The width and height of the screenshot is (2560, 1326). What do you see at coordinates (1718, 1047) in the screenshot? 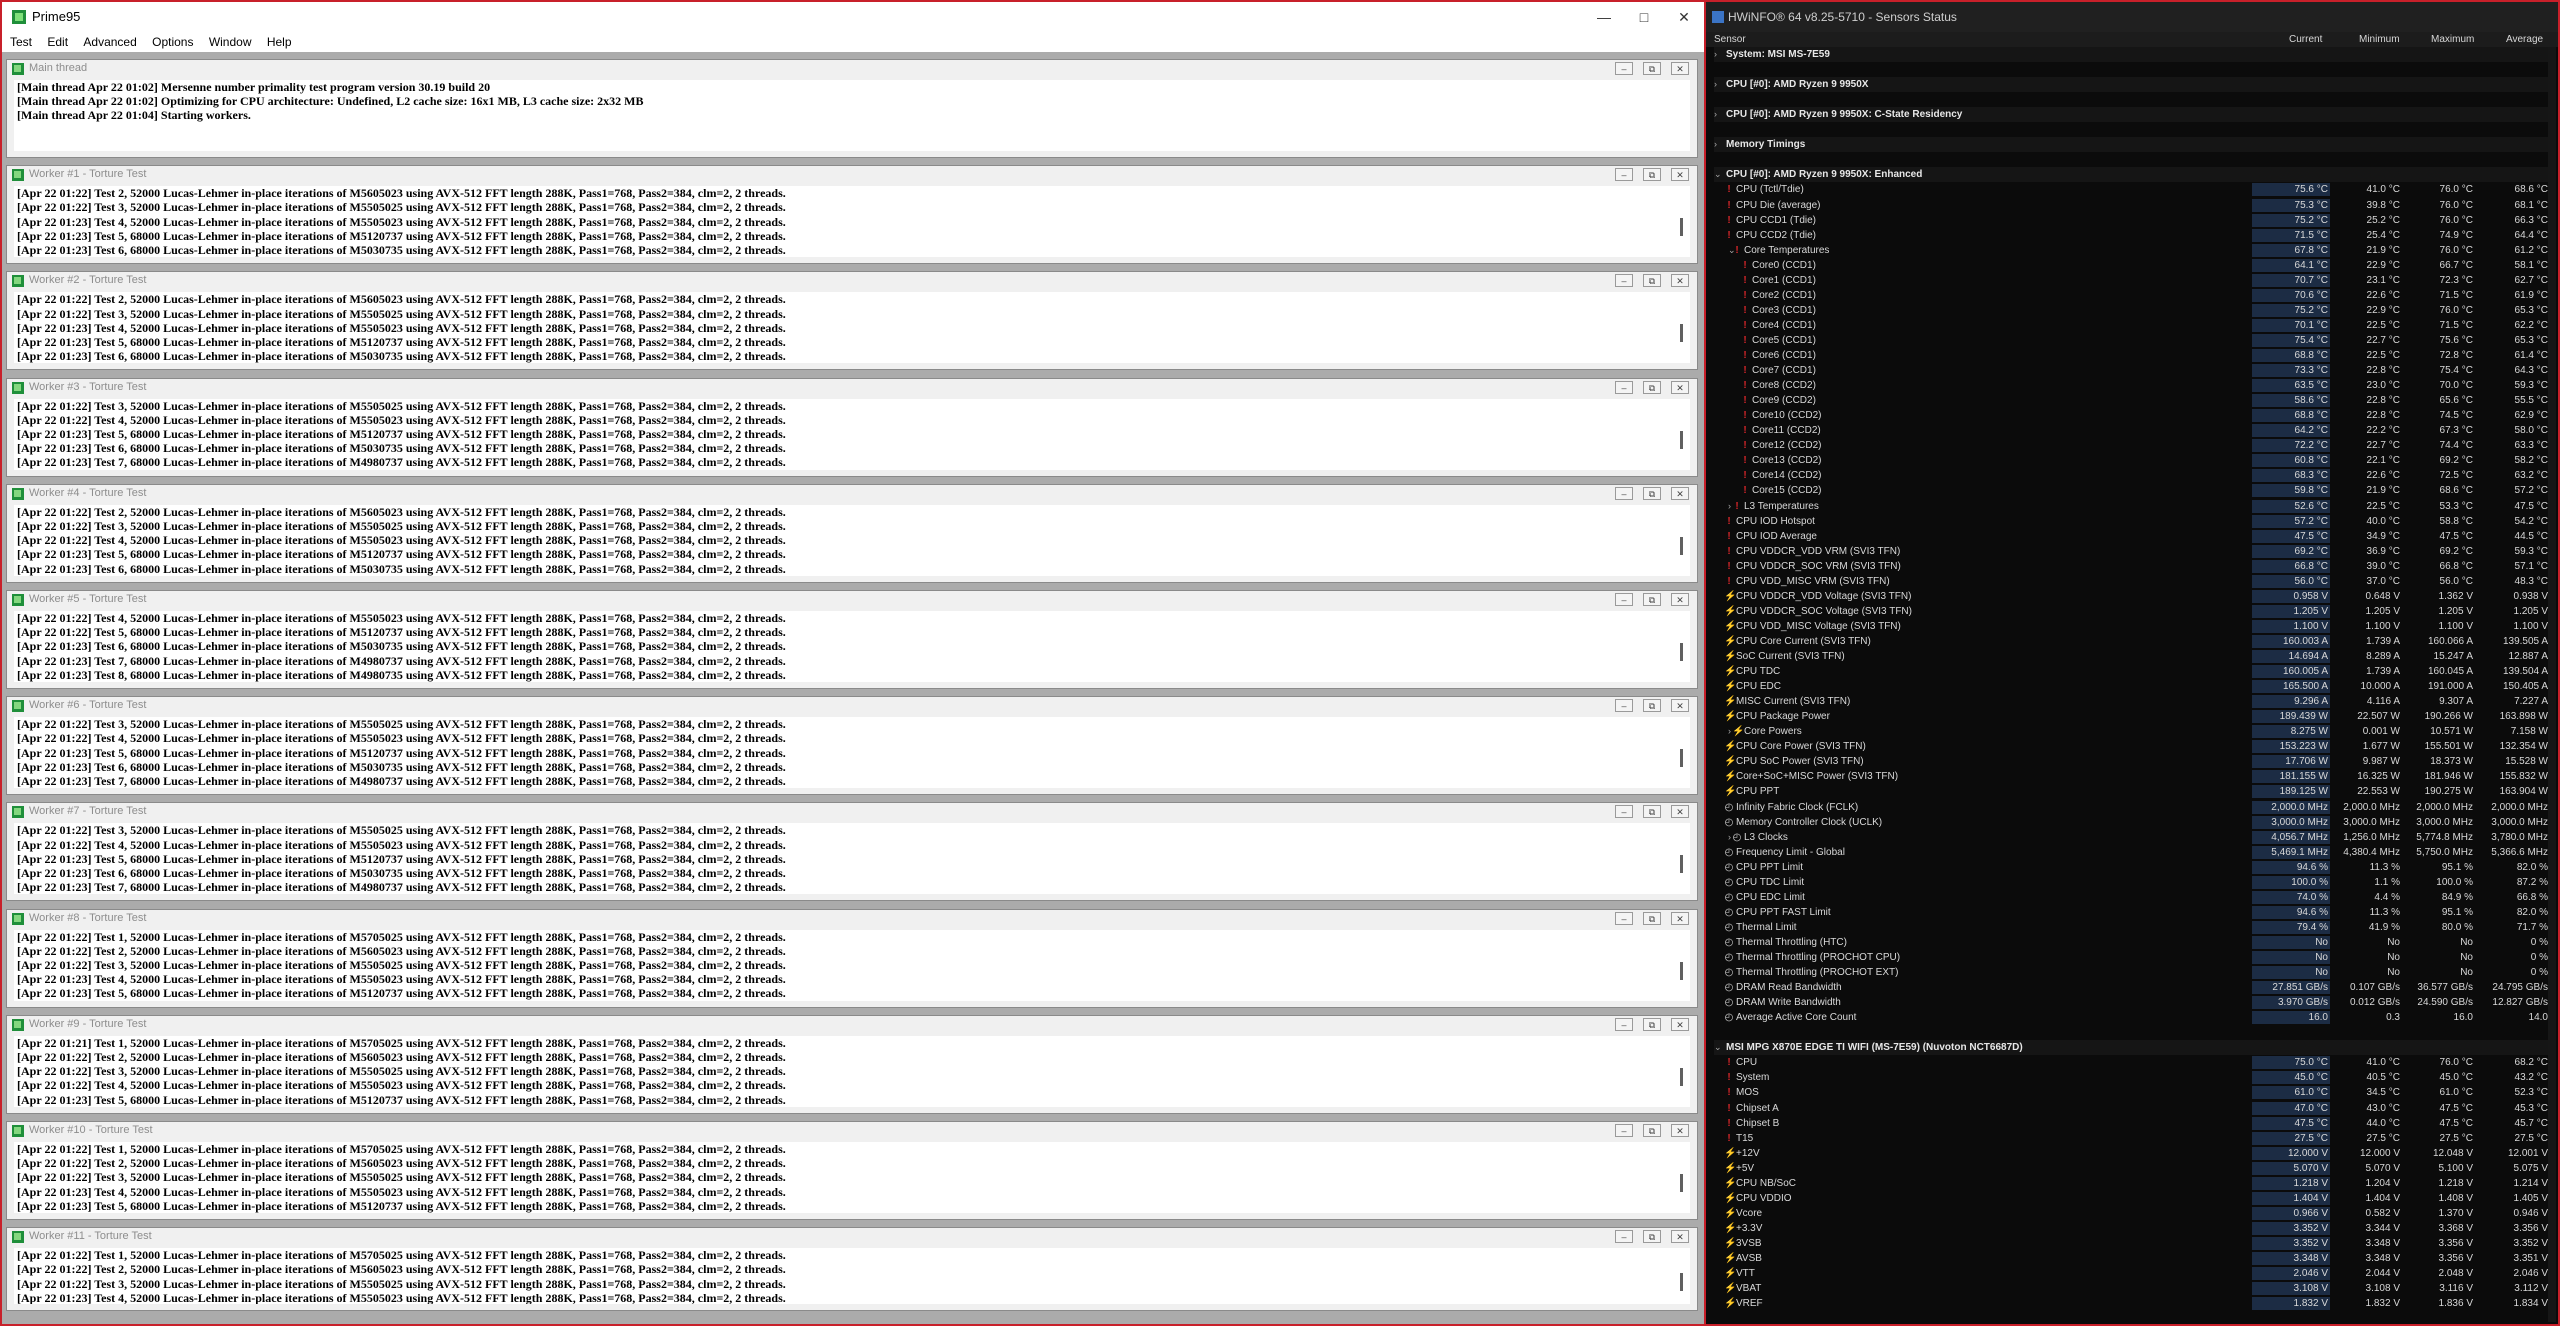
I see `collapse-chevron-icon: ⌄` at bounding box center [1718, 1047].